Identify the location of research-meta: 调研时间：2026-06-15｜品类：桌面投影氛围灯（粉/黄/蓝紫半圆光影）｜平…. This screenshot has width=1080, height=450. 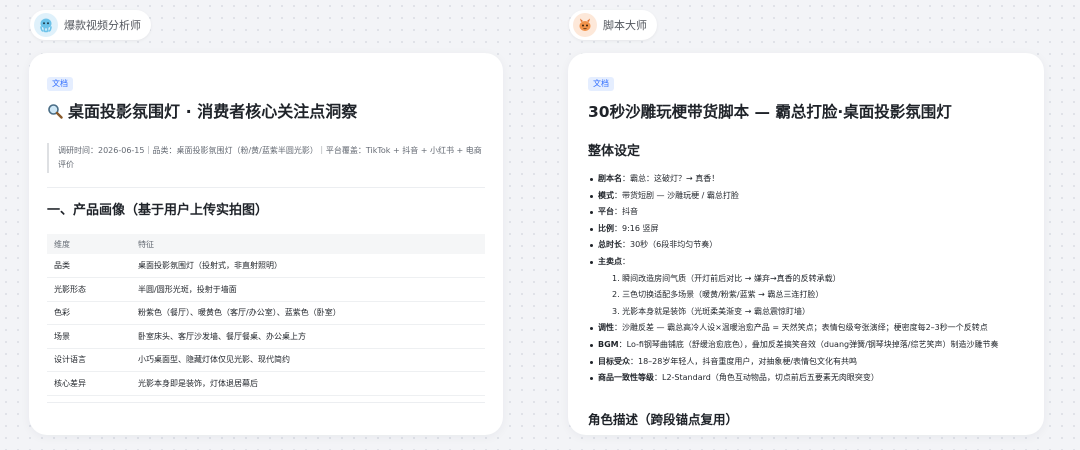
(266, 158).